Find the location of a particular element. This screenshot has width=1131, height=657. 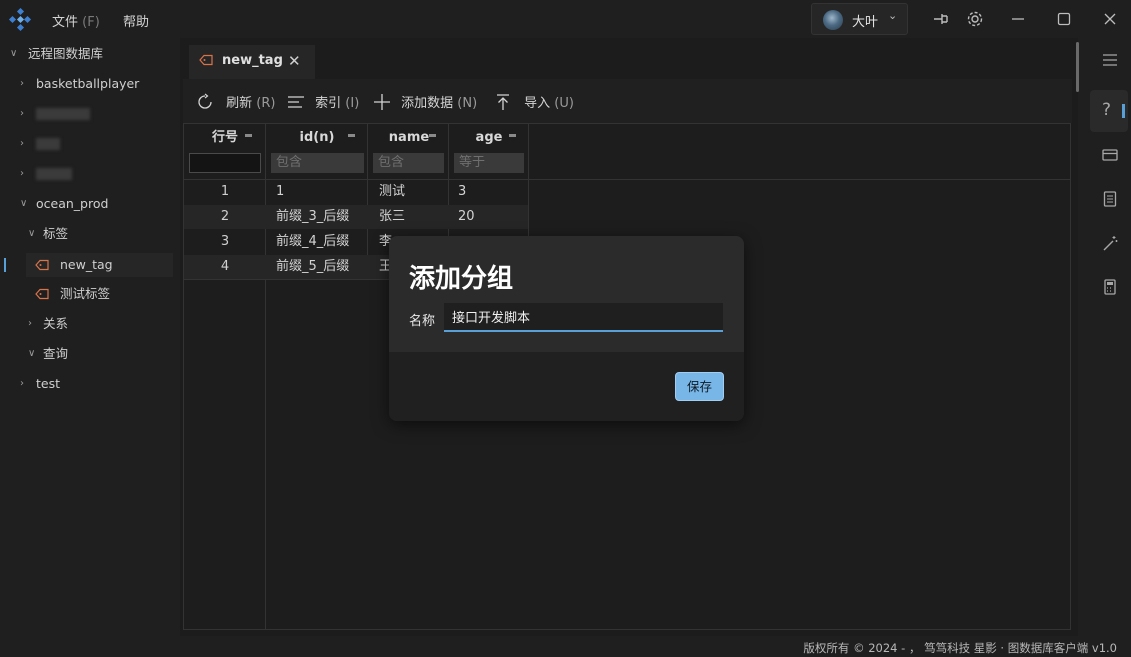

scrollbar is located at coordinates (1077, 67).